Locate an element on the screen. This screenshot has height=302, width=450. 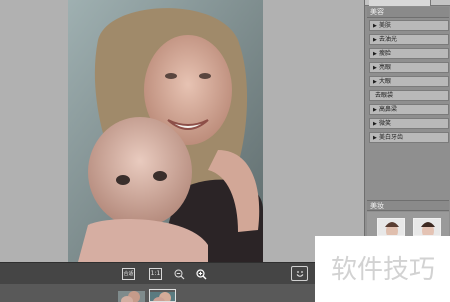
fit-window-label: 合适 is located at coordinates (128, 273).